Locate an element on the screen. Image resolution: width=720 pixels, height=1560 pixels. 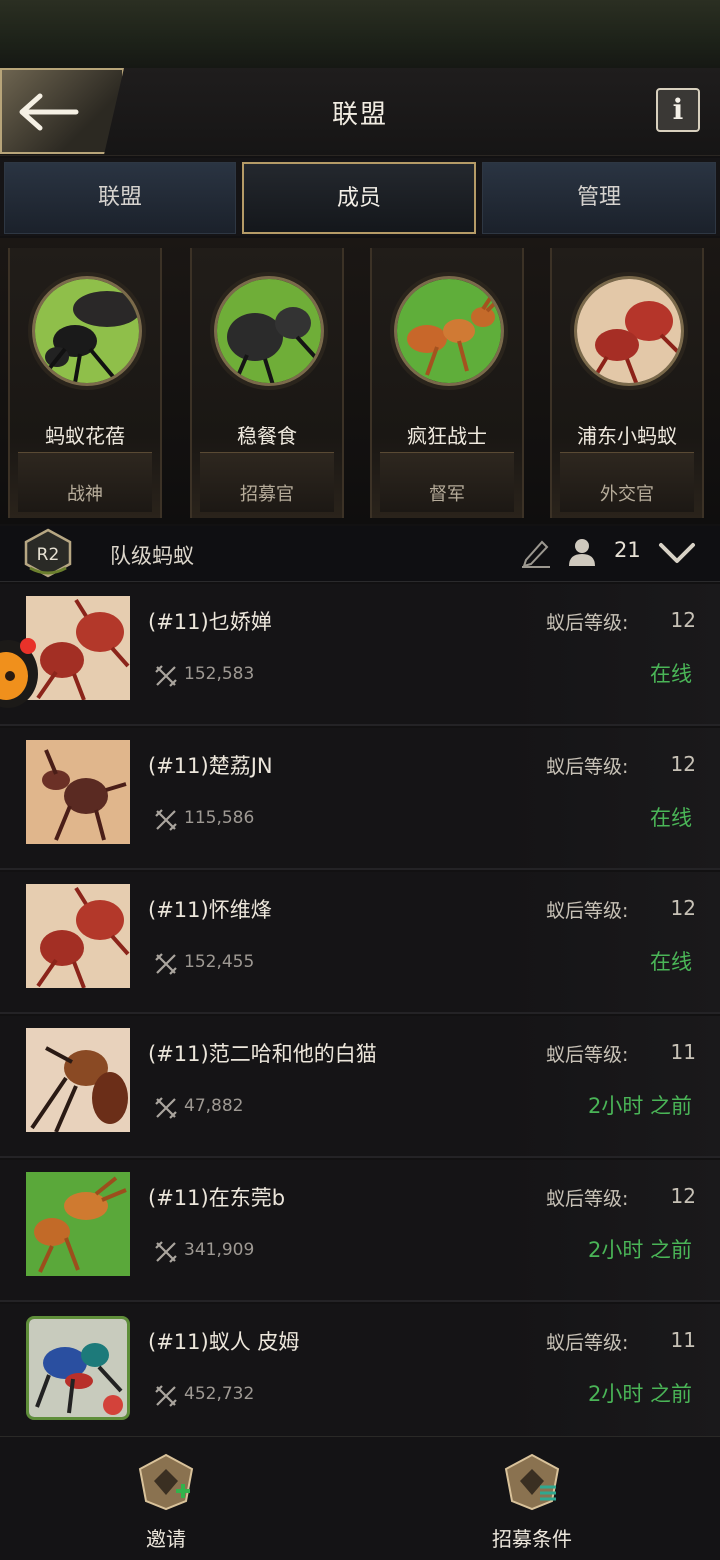
member-name: (#11)楚荔JN is located at coordinates (210, 766).